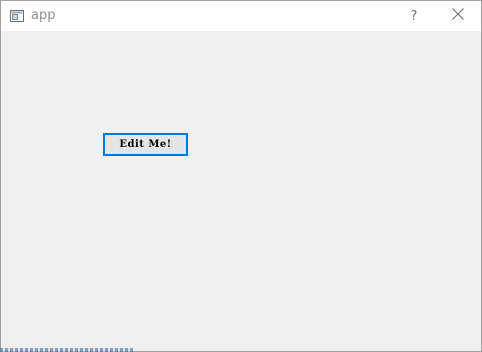 The width and height of the screenshot is (482, 352). Describe the element at coordinates (241, 16) in the screenshot. I see `title-bar: app ?` at that location.